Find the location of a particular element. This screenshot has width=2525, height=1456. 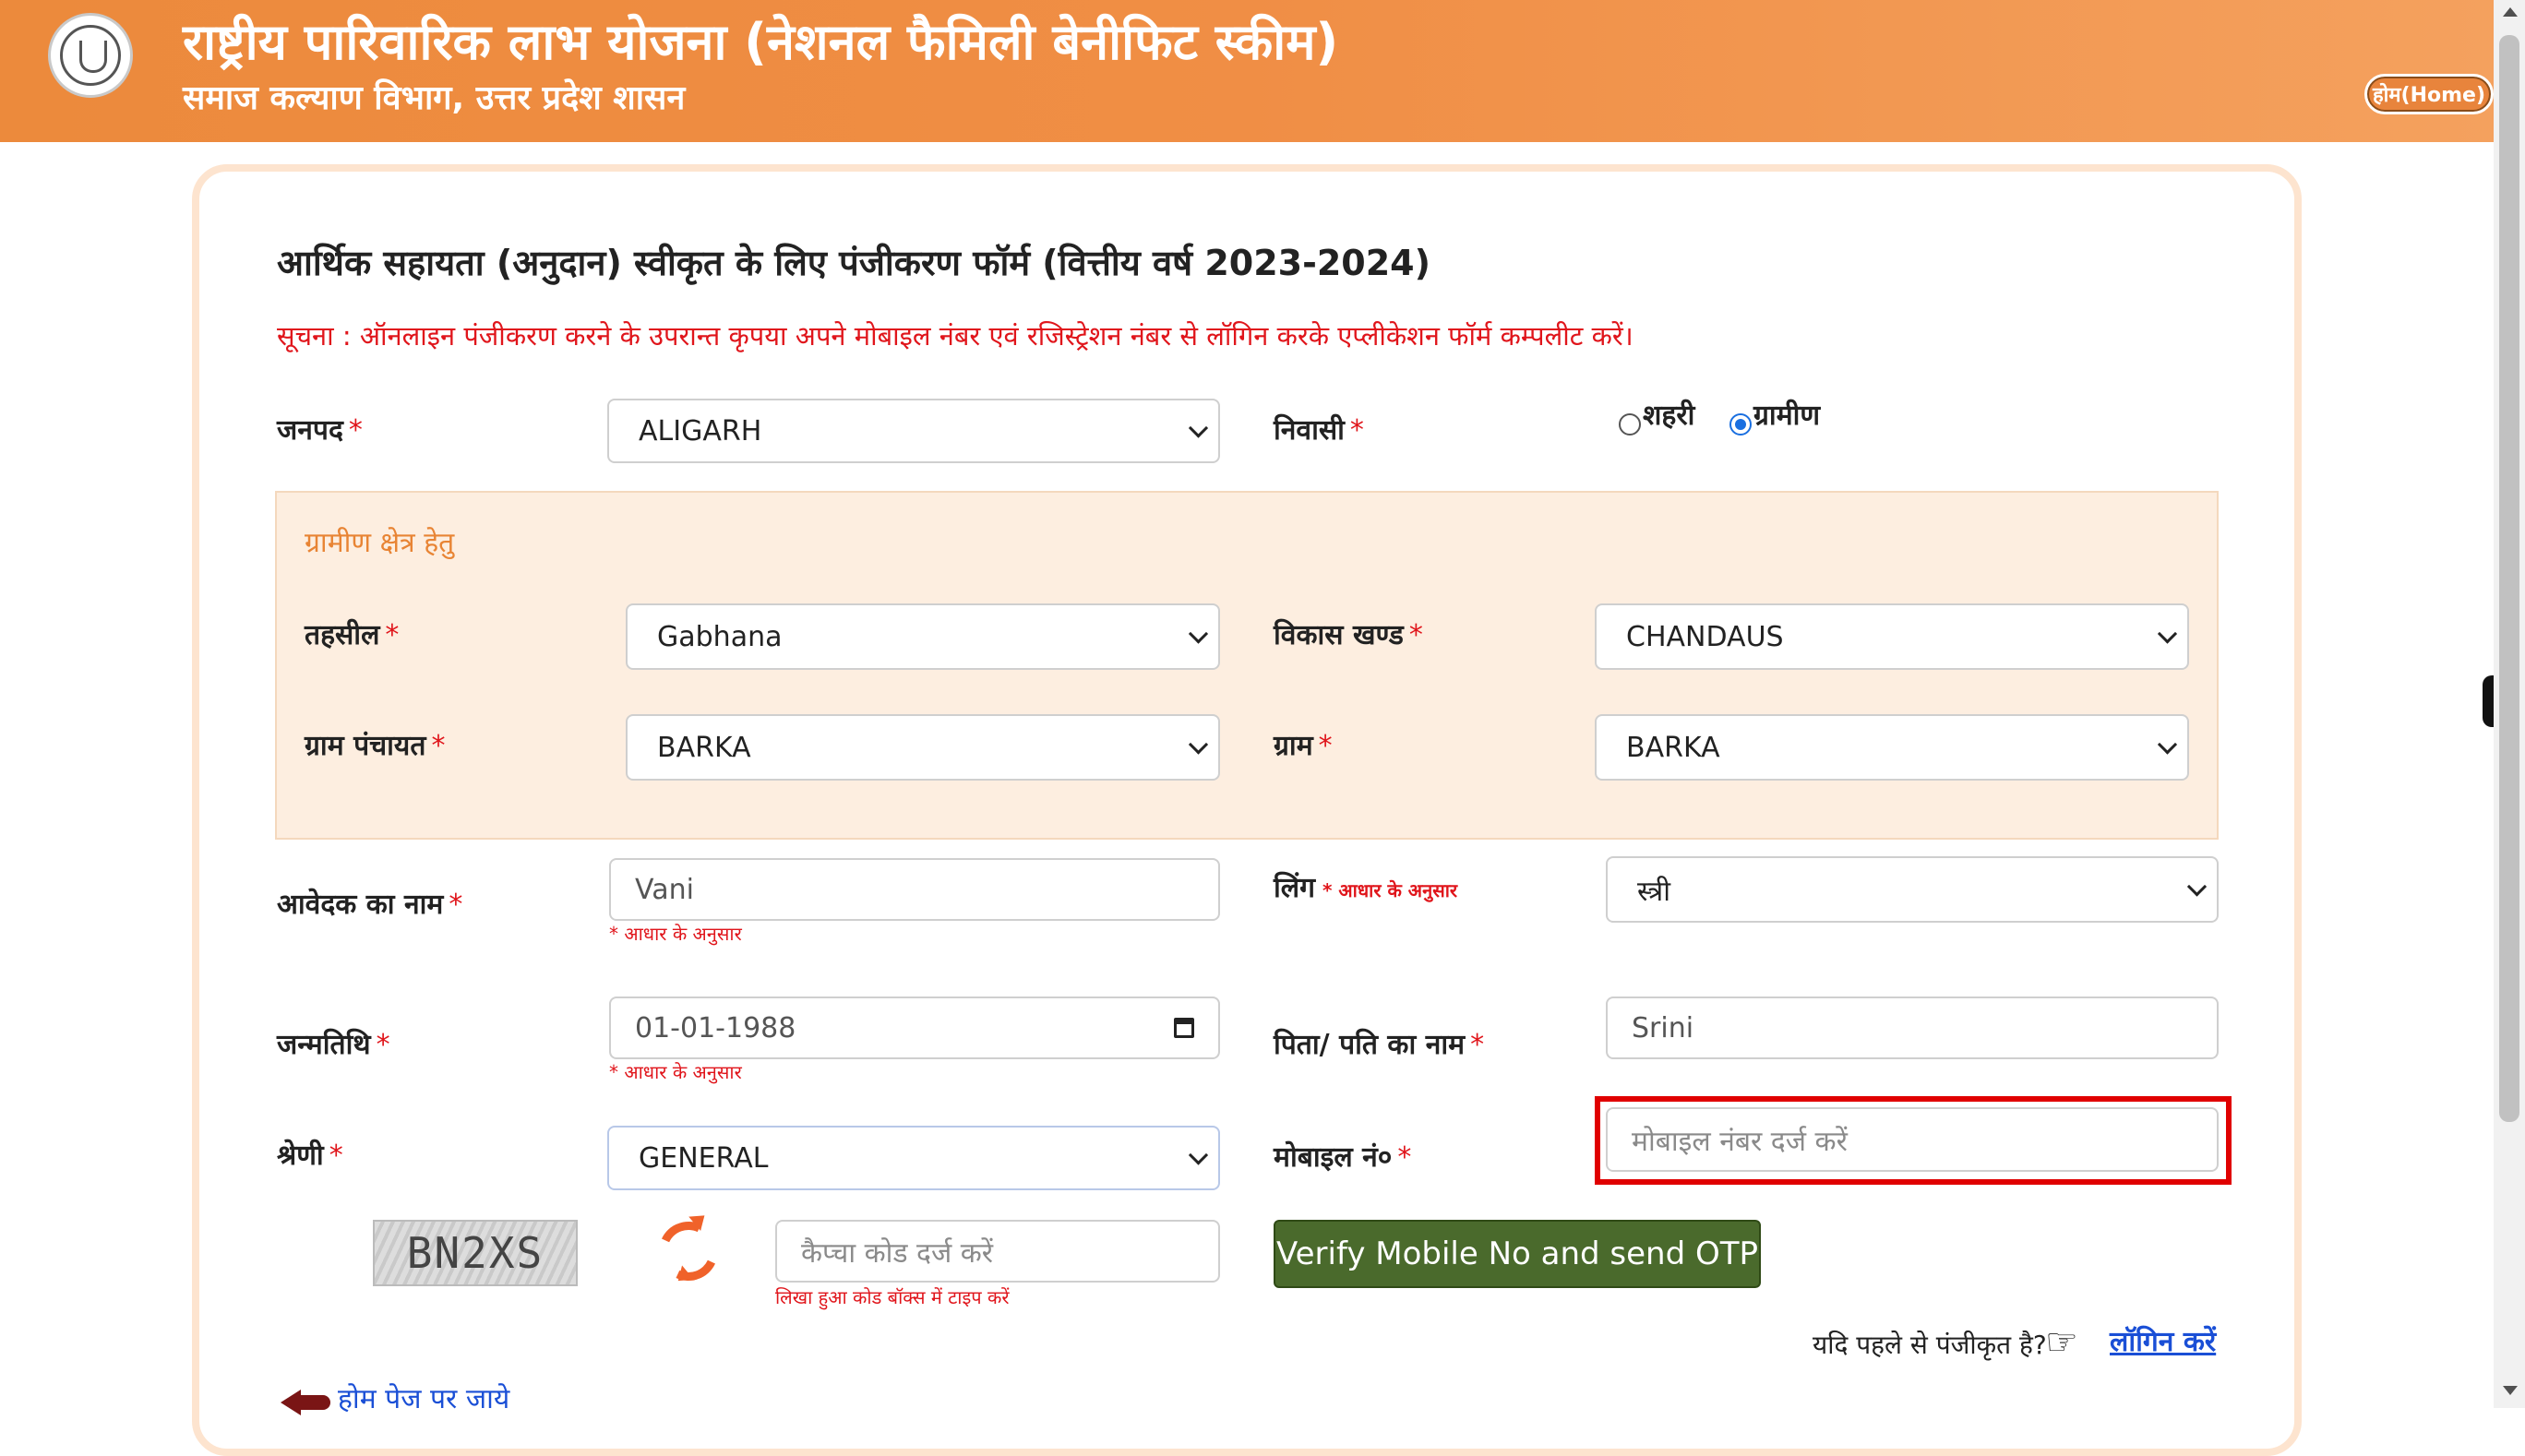

rural-section-title: ग्रामीण क्षेत्र हेतु is located at coordinates (380, 543).